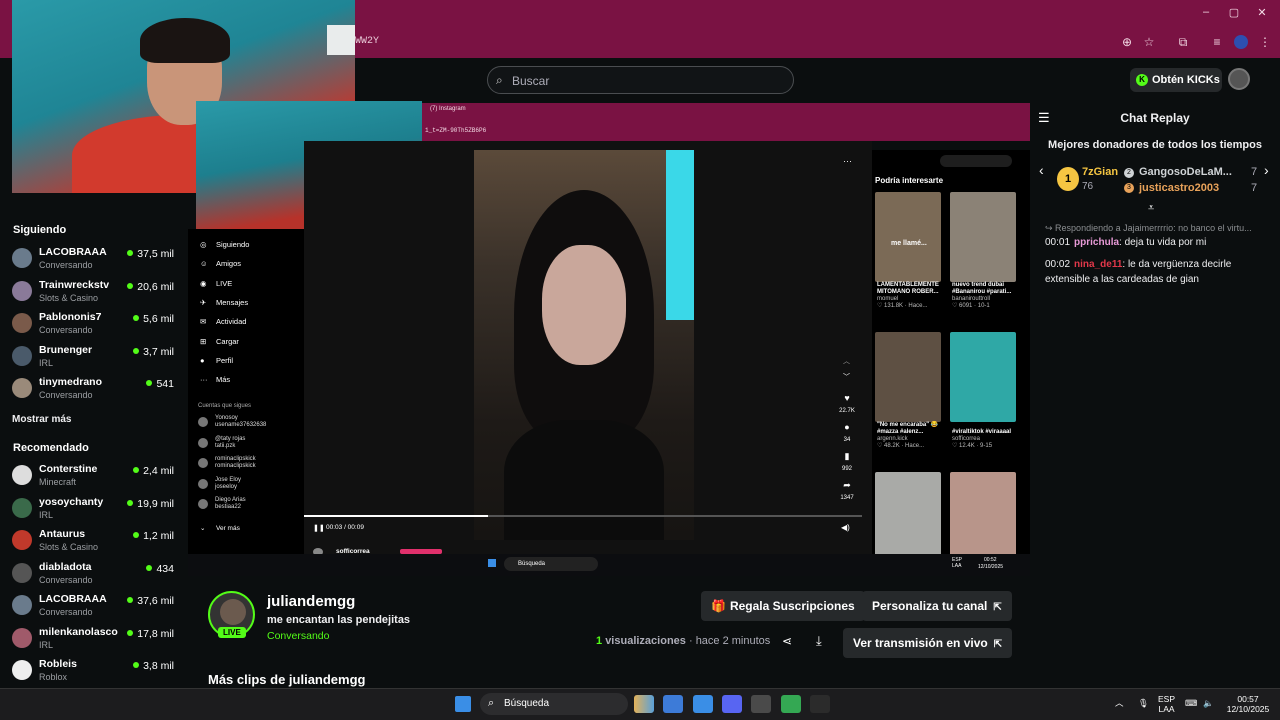 The width and height of the screenshot is (1280, 720). What do you see at coordinates (96, 359) in the screenshot?
I see `channel-item: Brunenger IRL 3,7 mil` at bounding box center [96, 359].